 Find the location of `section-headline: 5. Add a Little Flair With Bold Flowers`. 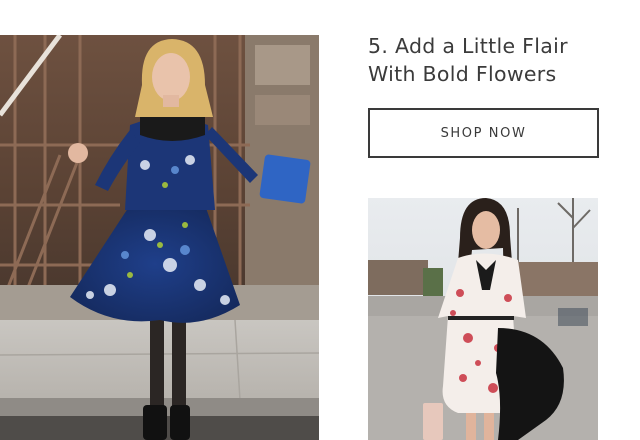

section-headline: 5. Add a Little Flair With Bold Flowers is located at coordinates (498, 60).